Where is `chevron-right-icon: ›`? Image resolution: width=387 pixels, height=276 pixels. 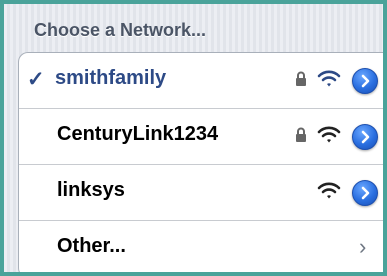 chevron-right-icon: › is located at coordinates (363, 246).